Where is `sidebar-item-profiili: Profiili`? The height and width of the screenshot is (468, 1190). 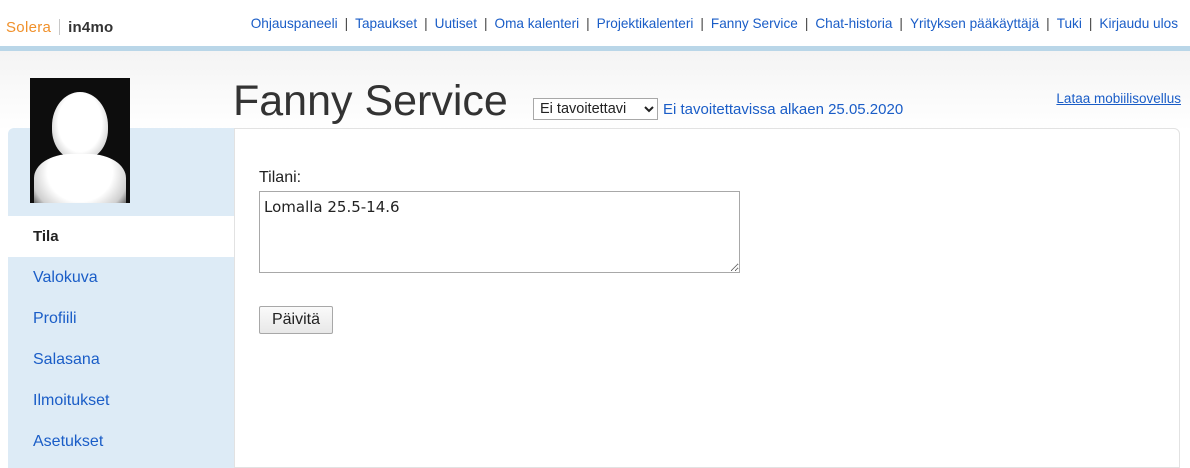 sidebar-item-profiili: Profiili is located at coordinates (121, 318).